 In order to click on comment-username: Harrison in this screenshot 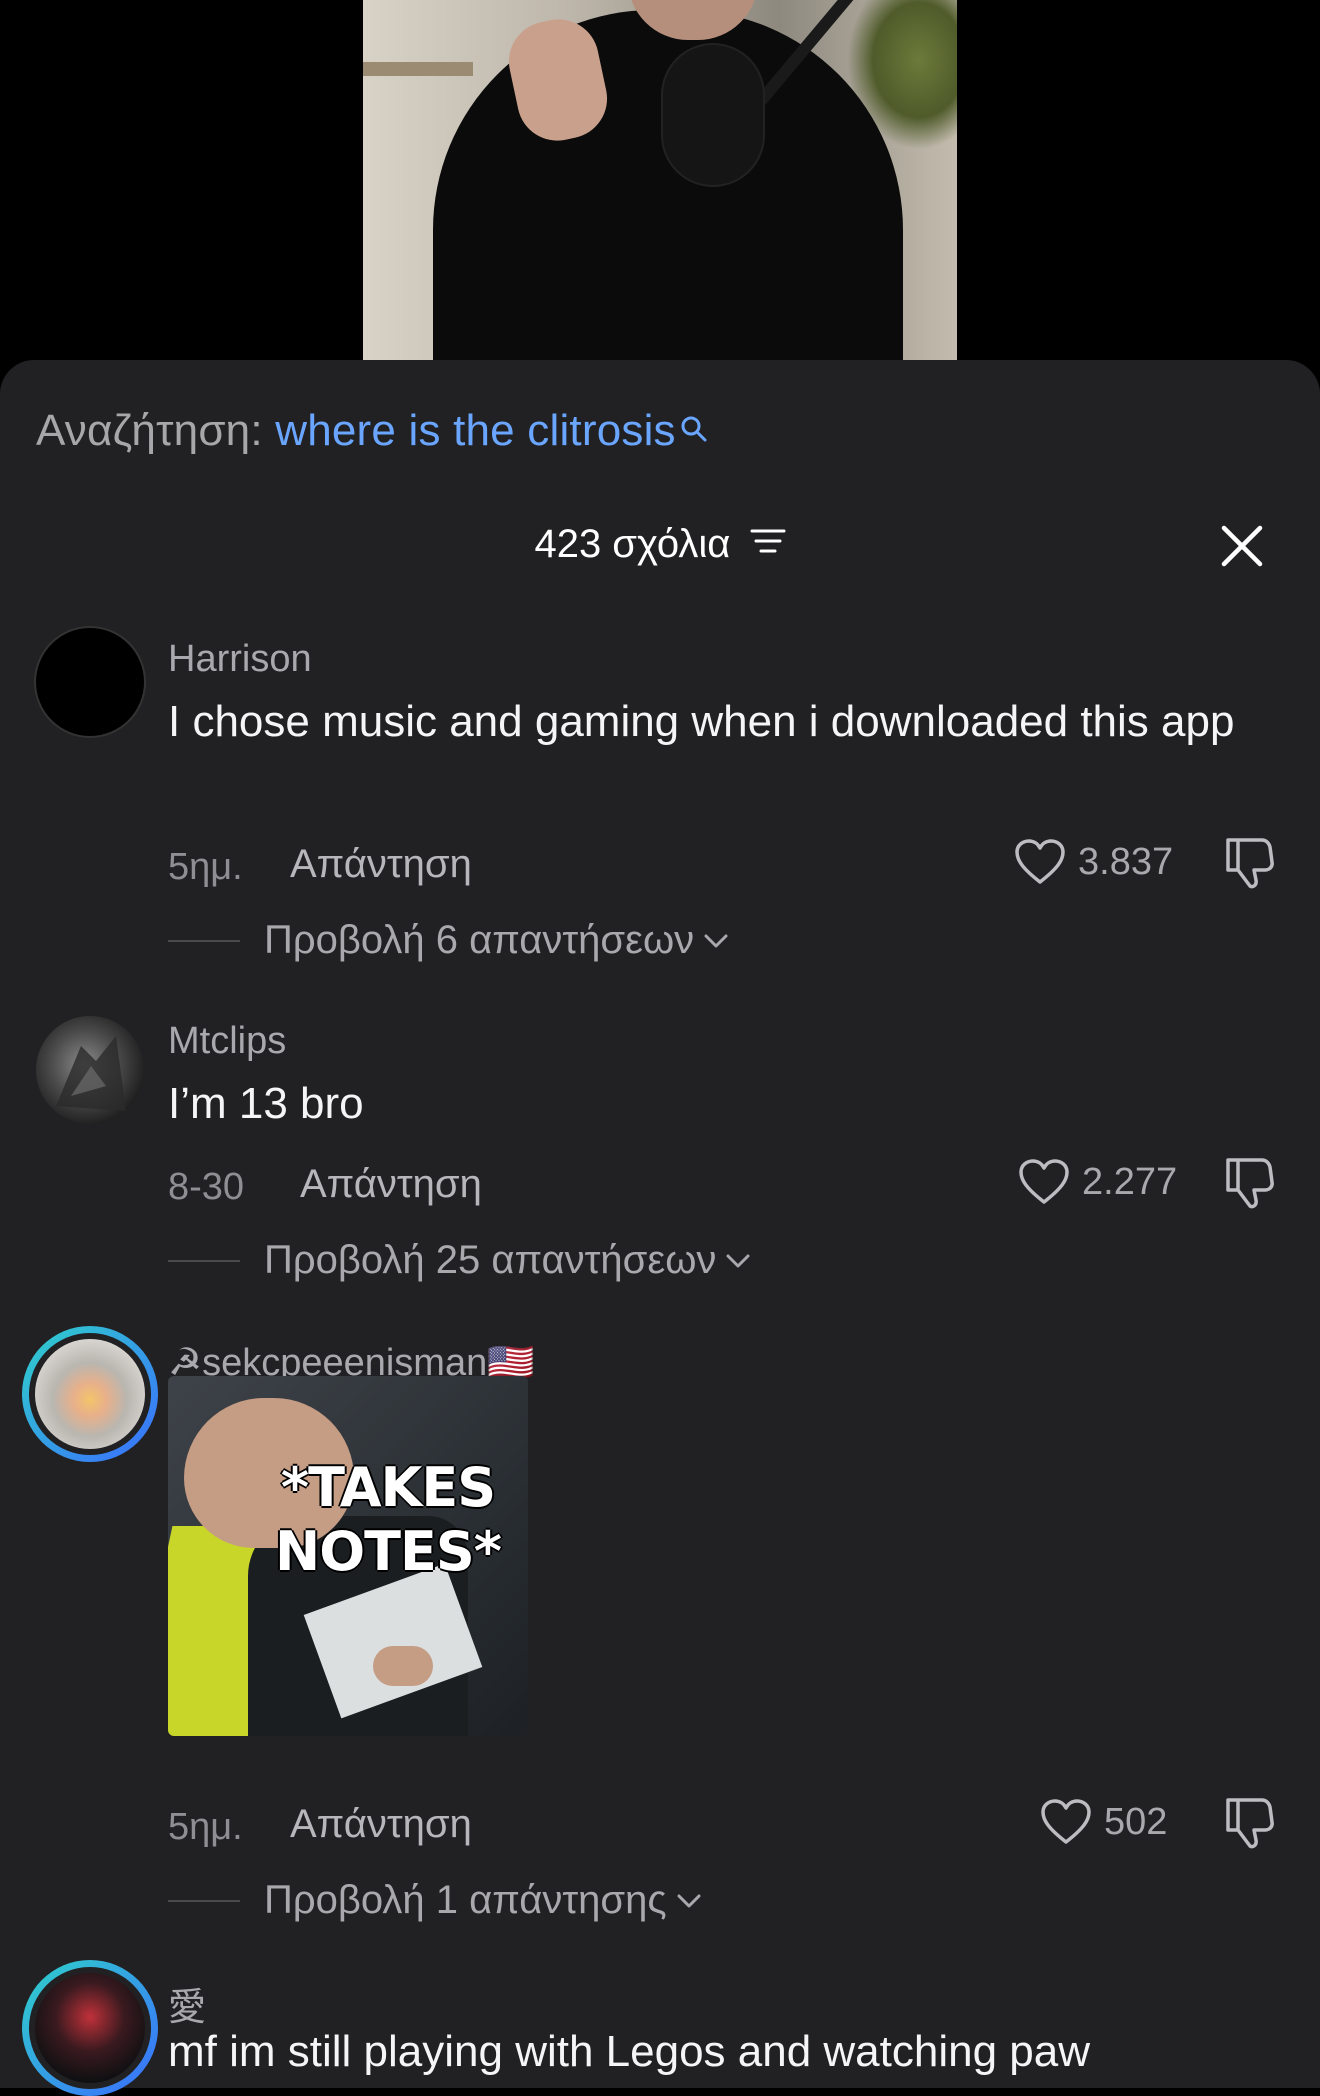, I will do `click(240, 659)`.